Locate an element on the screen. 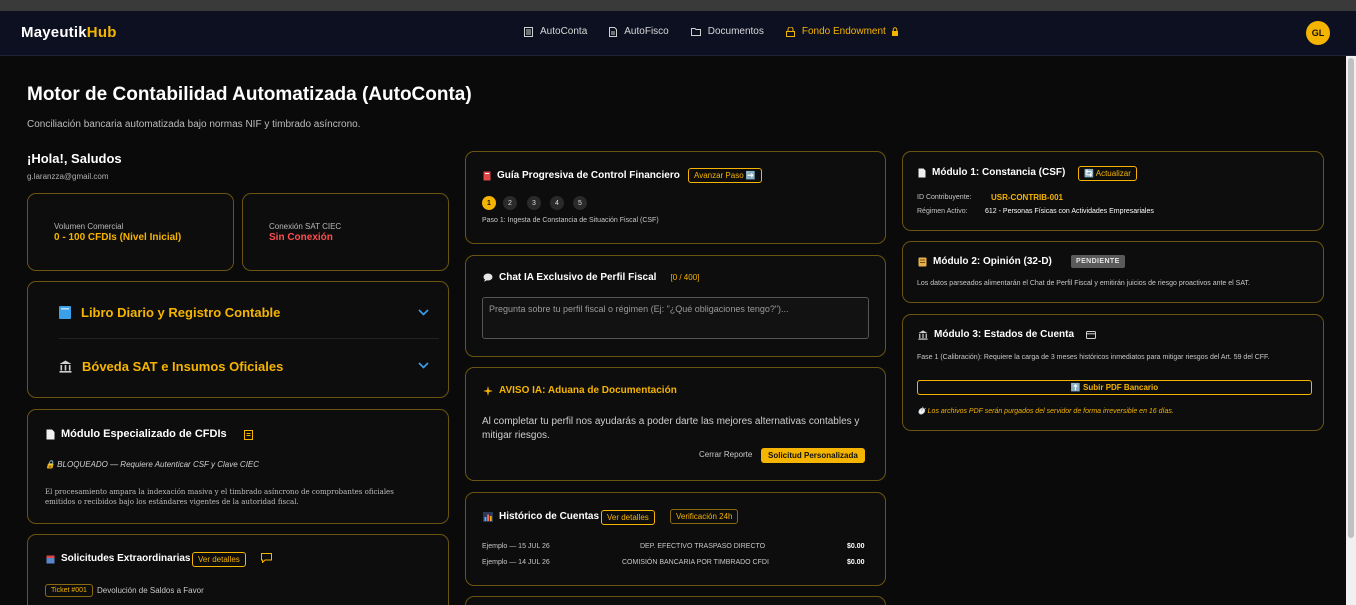  sat-status: Sin Conexión is located at coordinates (301, 237).